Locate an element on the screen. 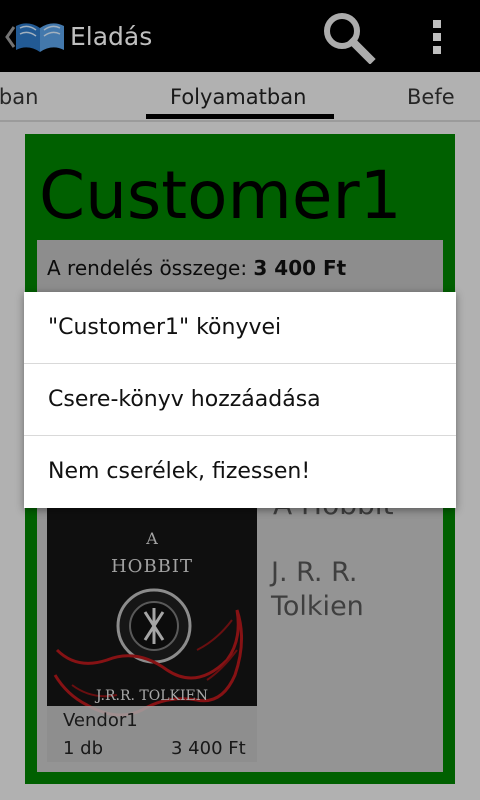 The width and height of the screenshot is (480, 800). menu-item-customer-books: "Customer1" könyvei is located at coordinates (240, 328).